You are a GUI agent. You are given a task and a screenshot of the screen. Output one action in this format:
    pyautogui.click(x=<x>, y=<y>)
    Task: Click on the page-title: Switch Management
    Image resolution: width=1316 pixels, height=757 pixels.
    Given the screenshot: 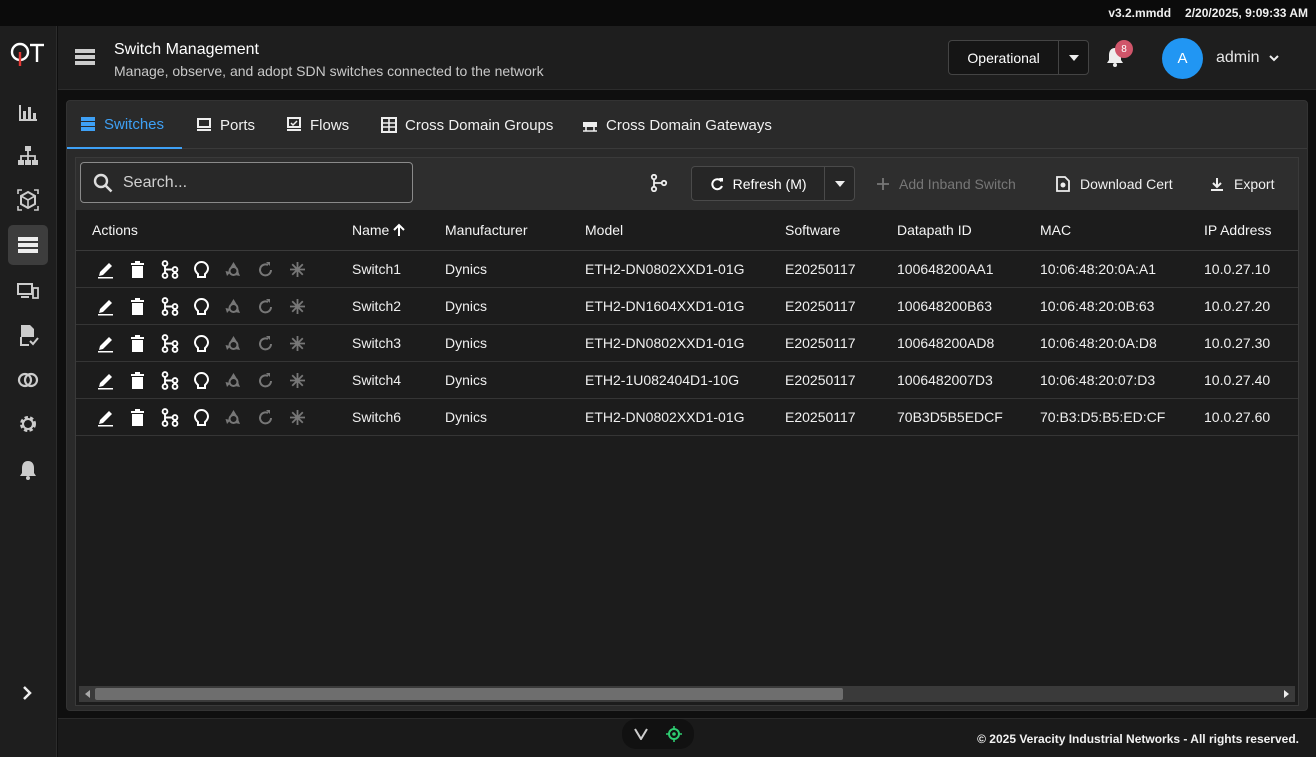 What is the action you would take?
    pyautogui.click(x=186, y=49)
    